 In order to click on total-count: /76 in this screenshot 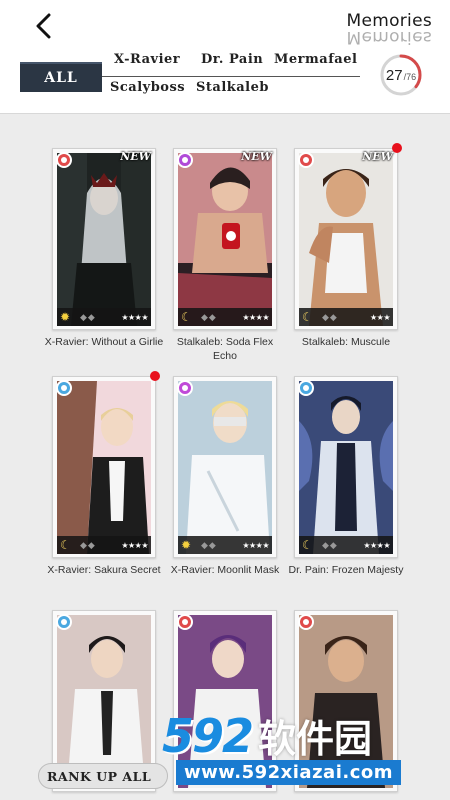, I will do `click(410, 77)`.